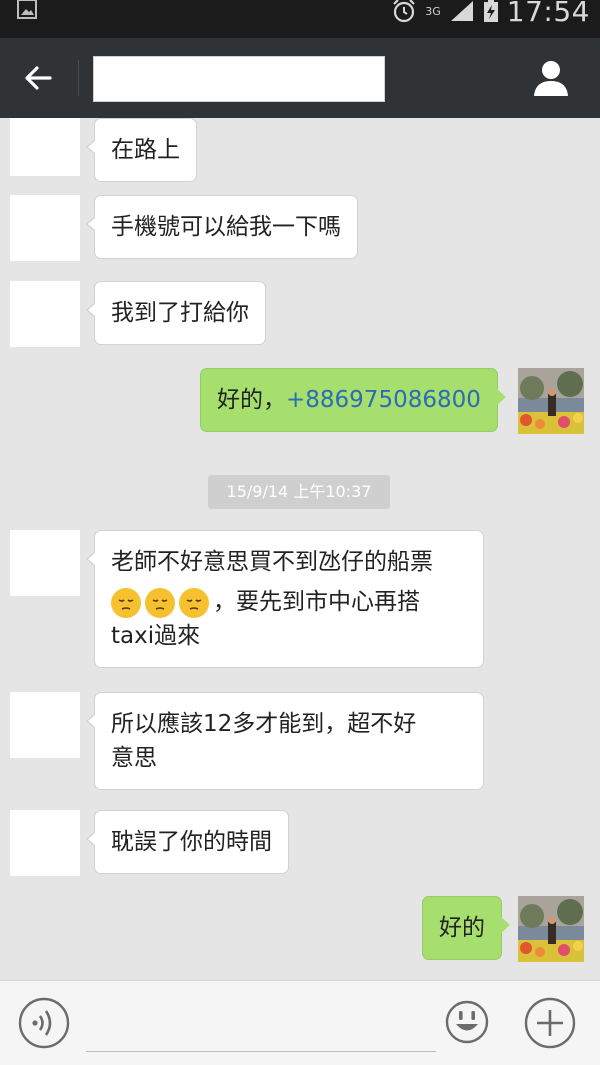  Describe the element at coordinates (299, 492) in the screenshot. I see `message-timestamp: 15/9/14 上午10:37` at that location.